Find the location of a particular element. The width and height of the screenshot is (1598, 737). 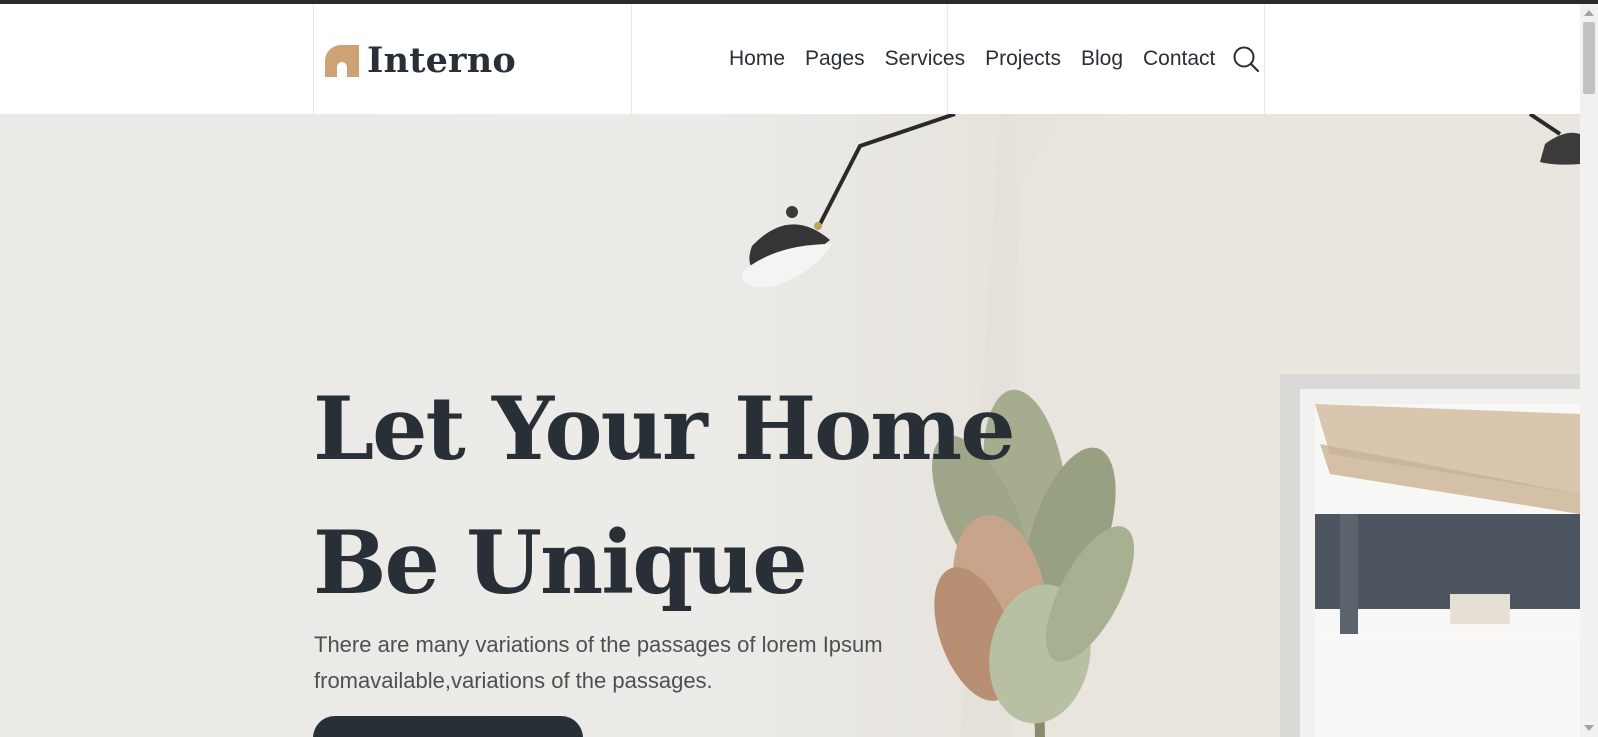

logo-arch-icon is located at coordinates (342, 60).